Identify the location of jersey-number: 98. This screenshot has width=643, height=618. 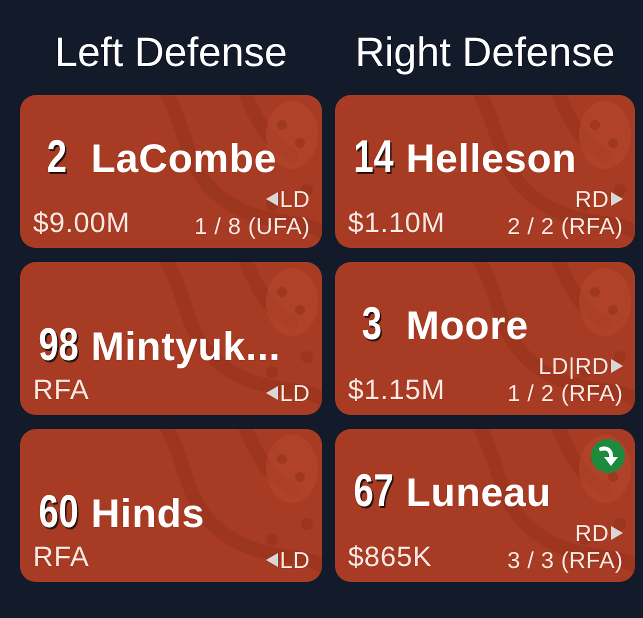
(58, 343).